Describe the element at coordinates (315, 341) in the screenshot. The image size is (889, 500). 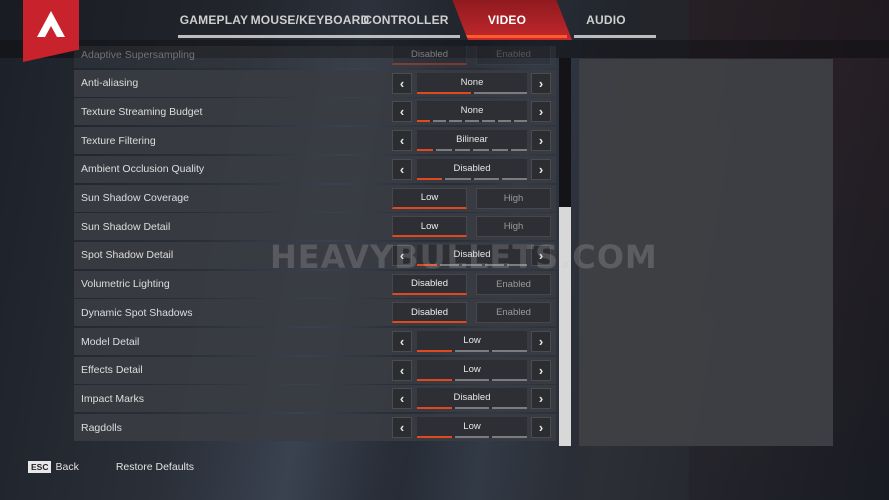
I see `setting-row: Model Detail ‹ Low ›` at that location.